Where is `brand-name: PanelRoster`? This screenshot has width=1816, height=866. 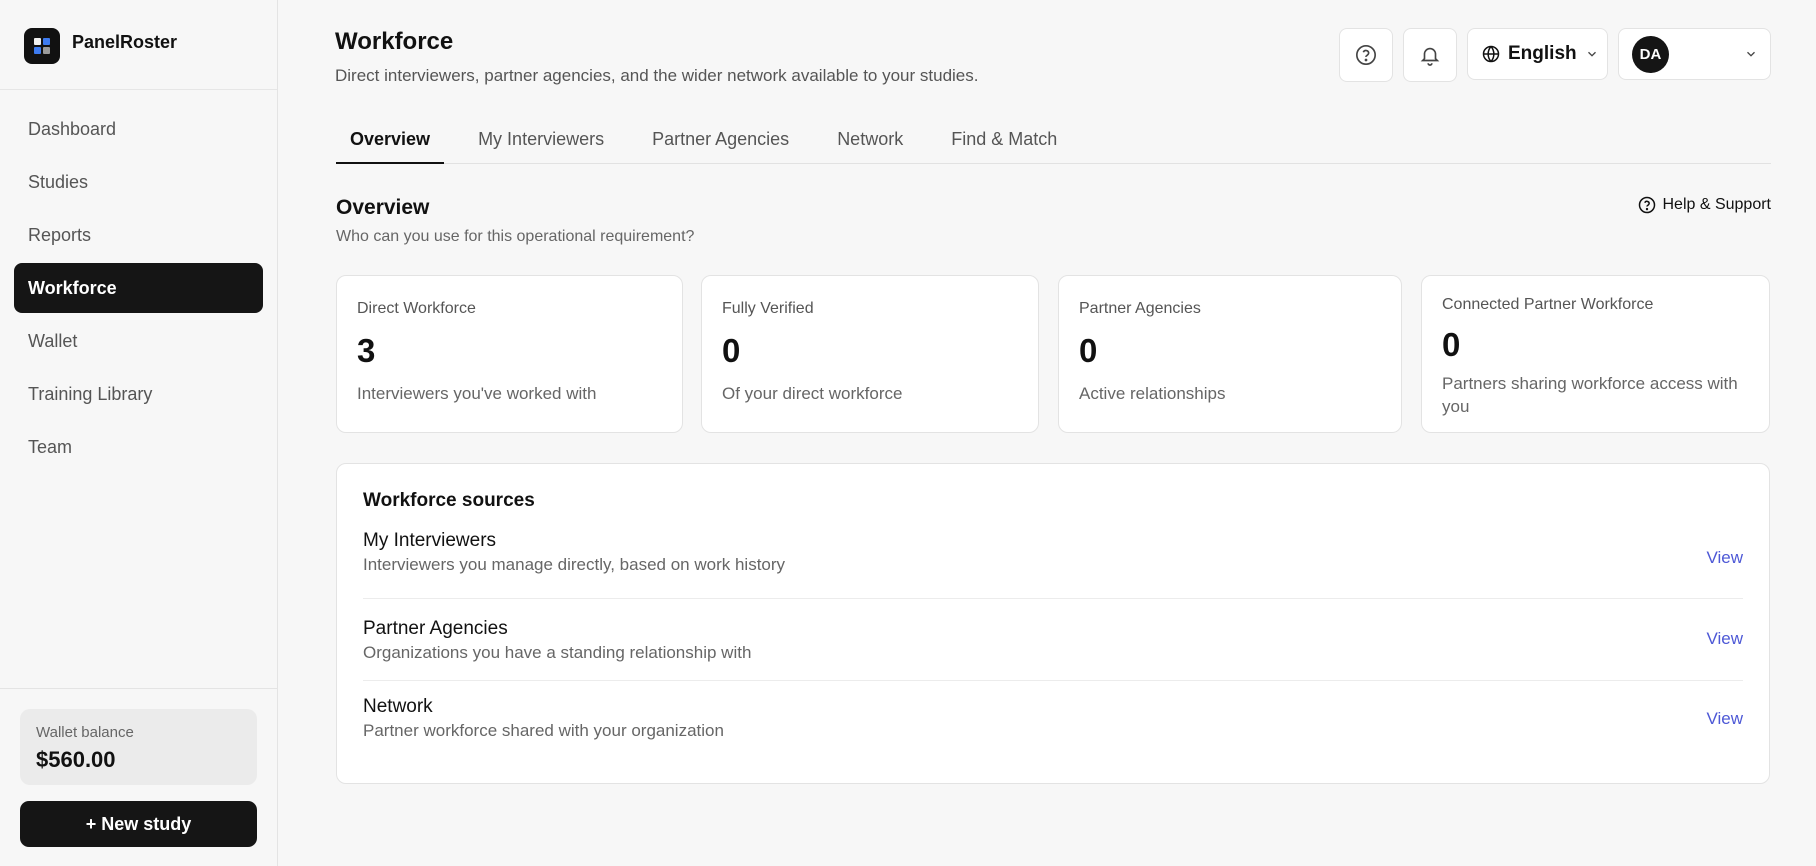 brand-name: PanelRoster is located at coordinates (124, 42).